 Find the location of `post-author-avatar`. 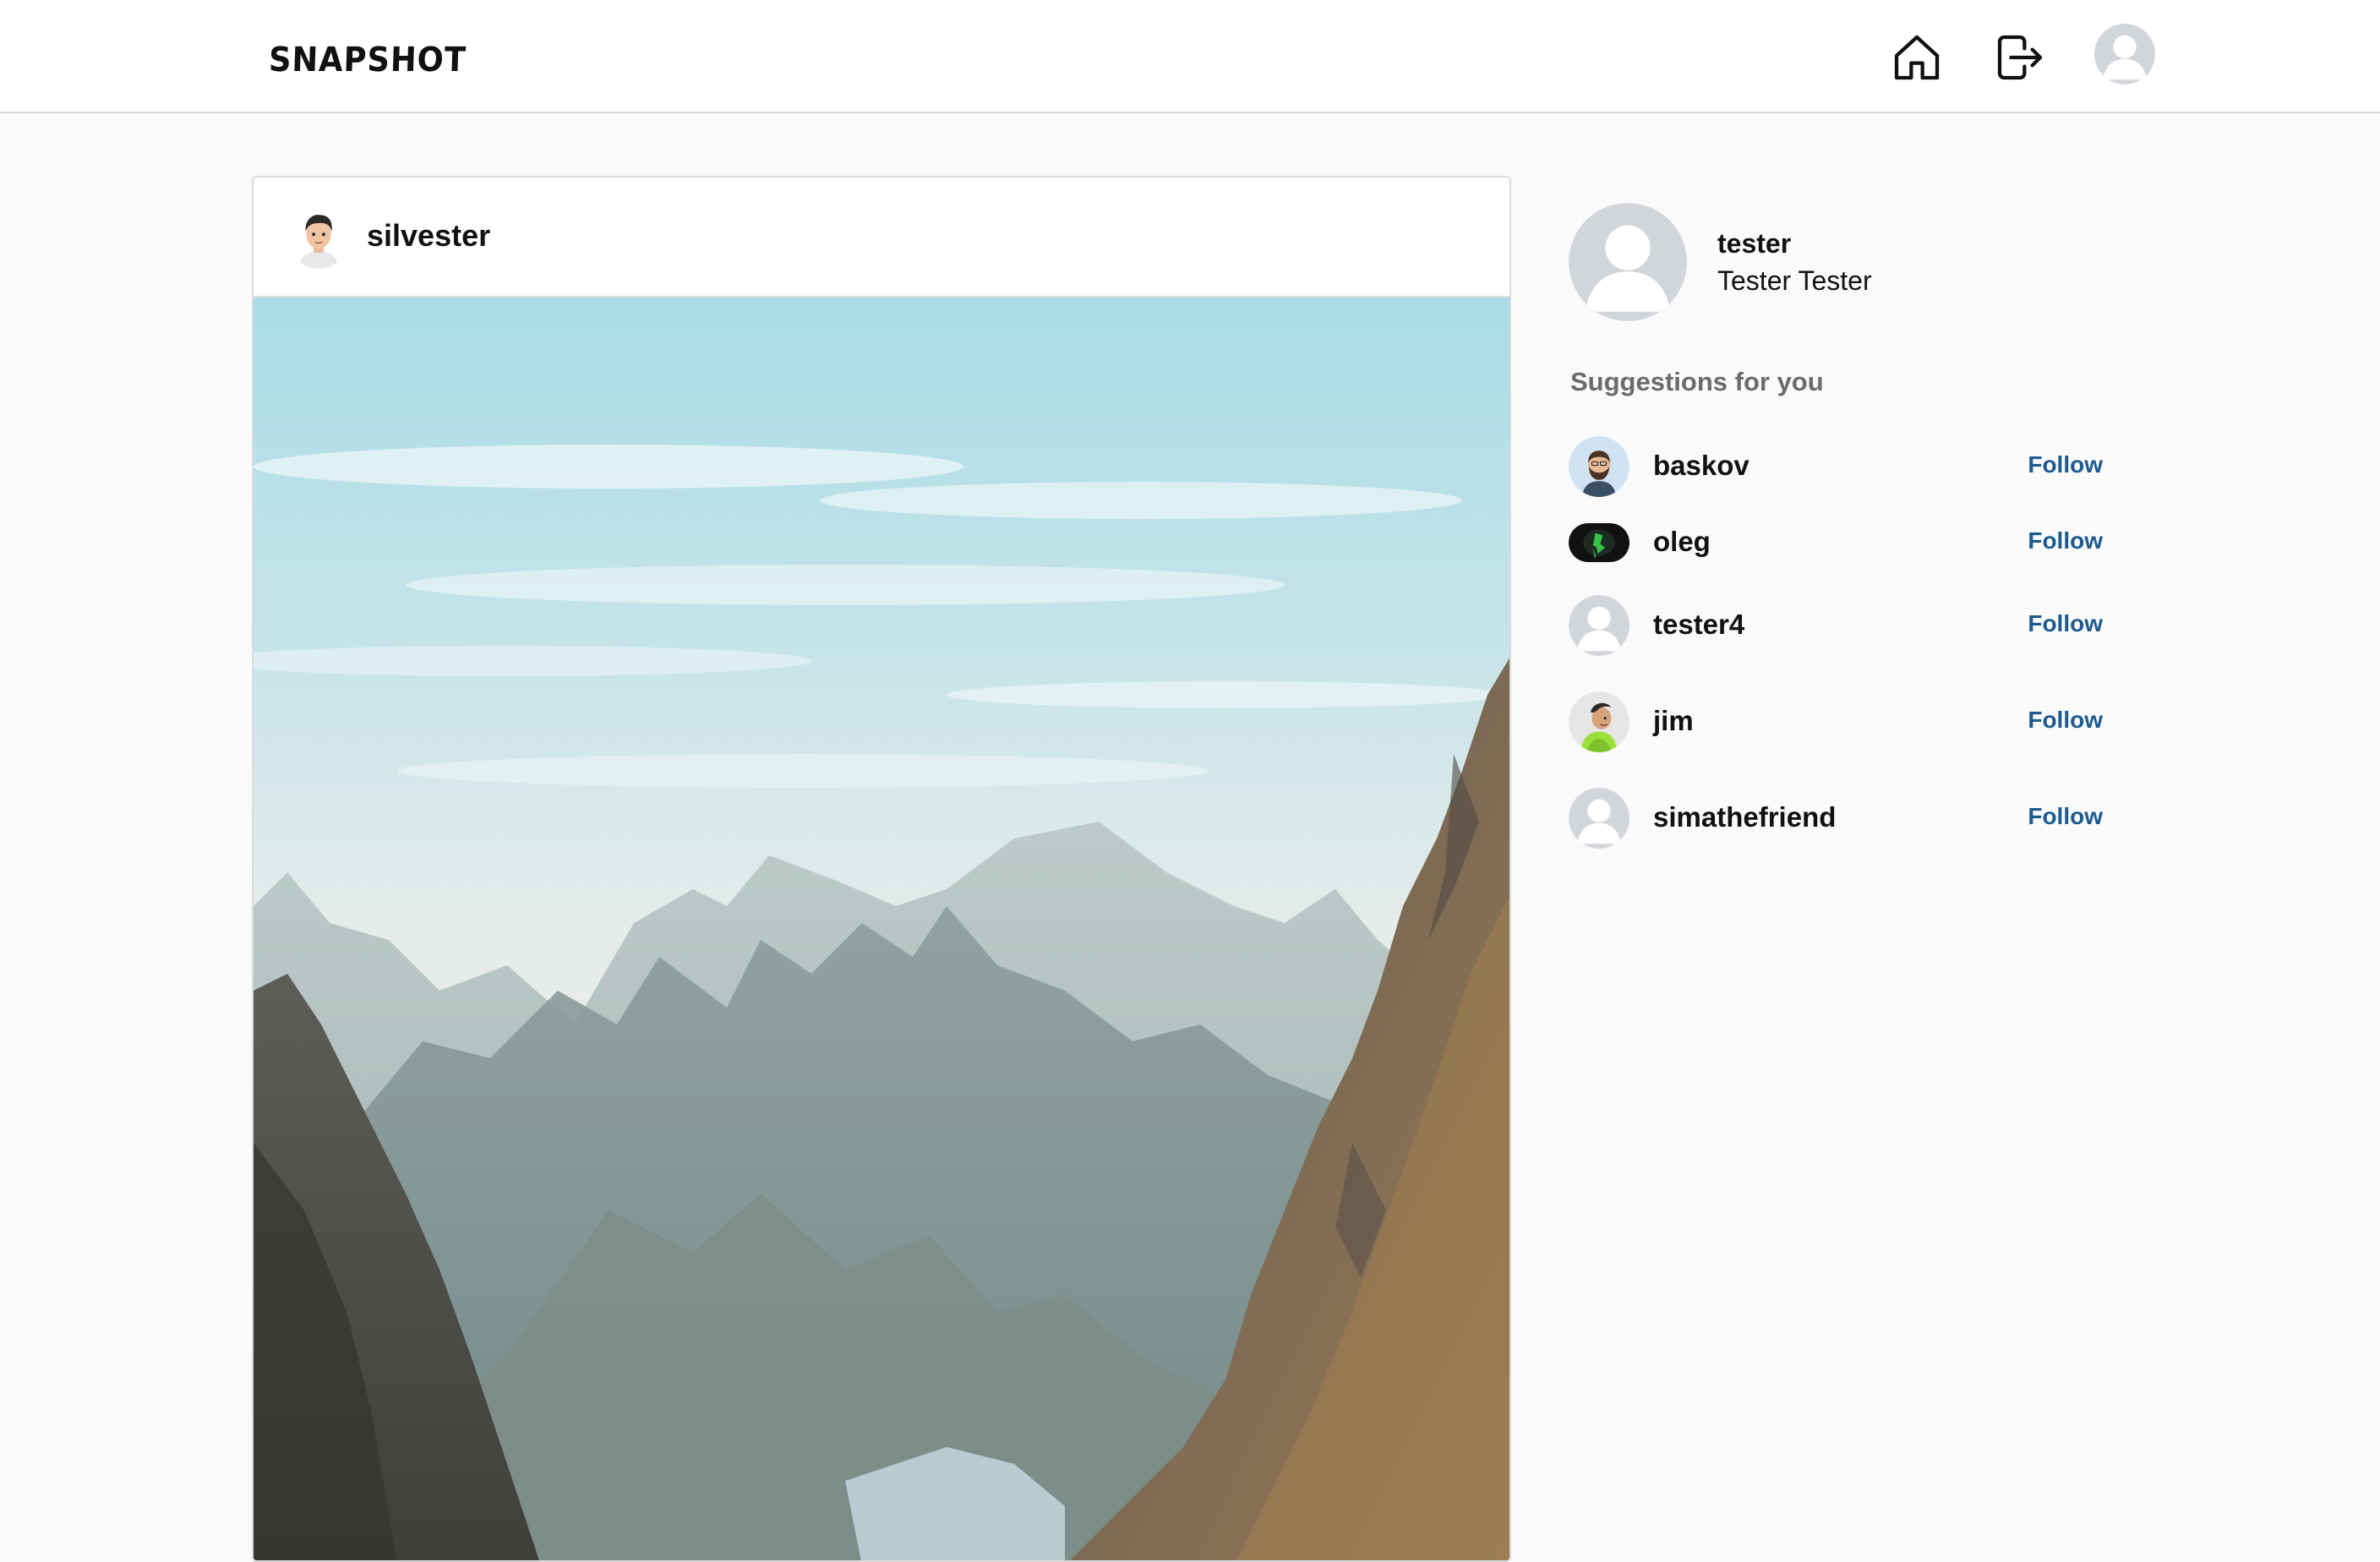

post-author-avatar is located at coordinates (319, 237).